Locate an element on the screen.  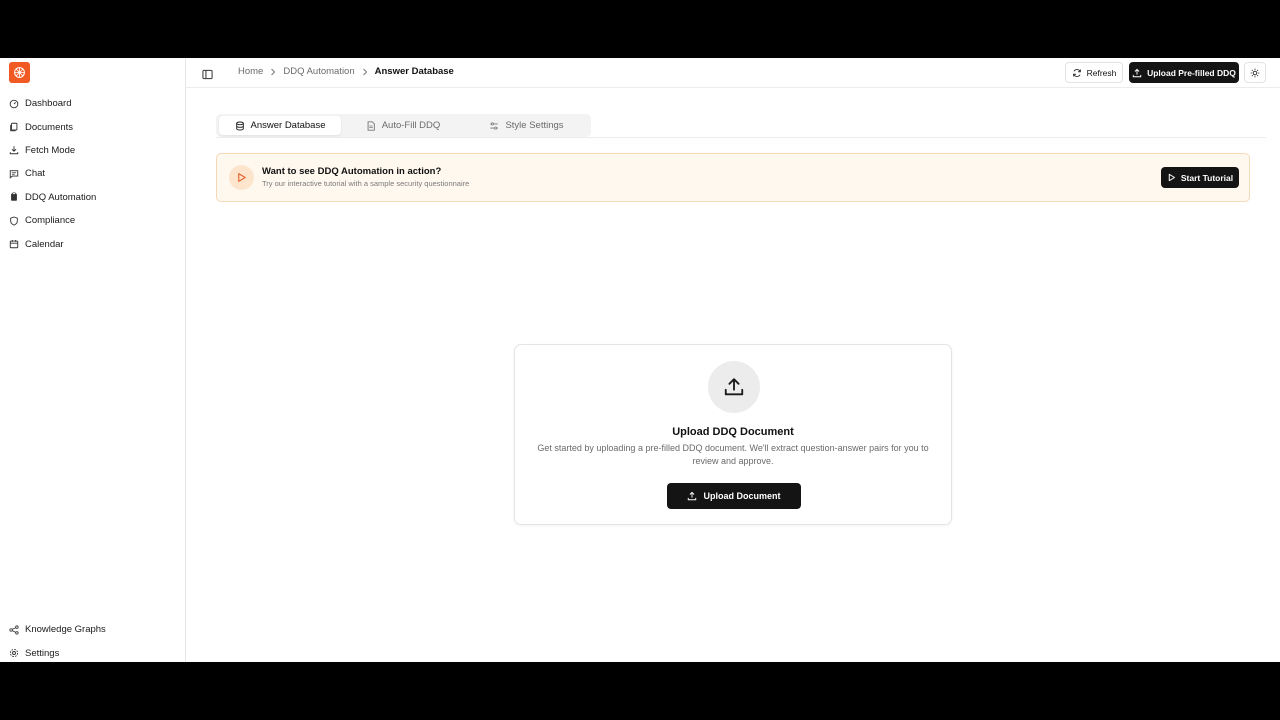
gauge-icon is located at coordinates (14, 104).